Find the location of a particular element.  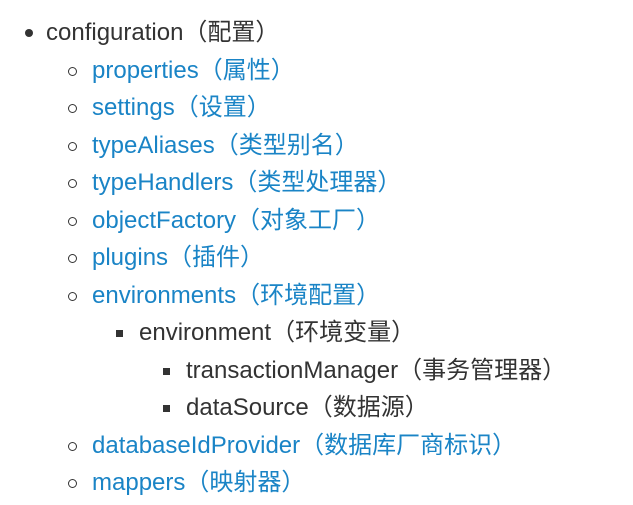

settings-link: settings（设置） is located at coordinates (181, 108).